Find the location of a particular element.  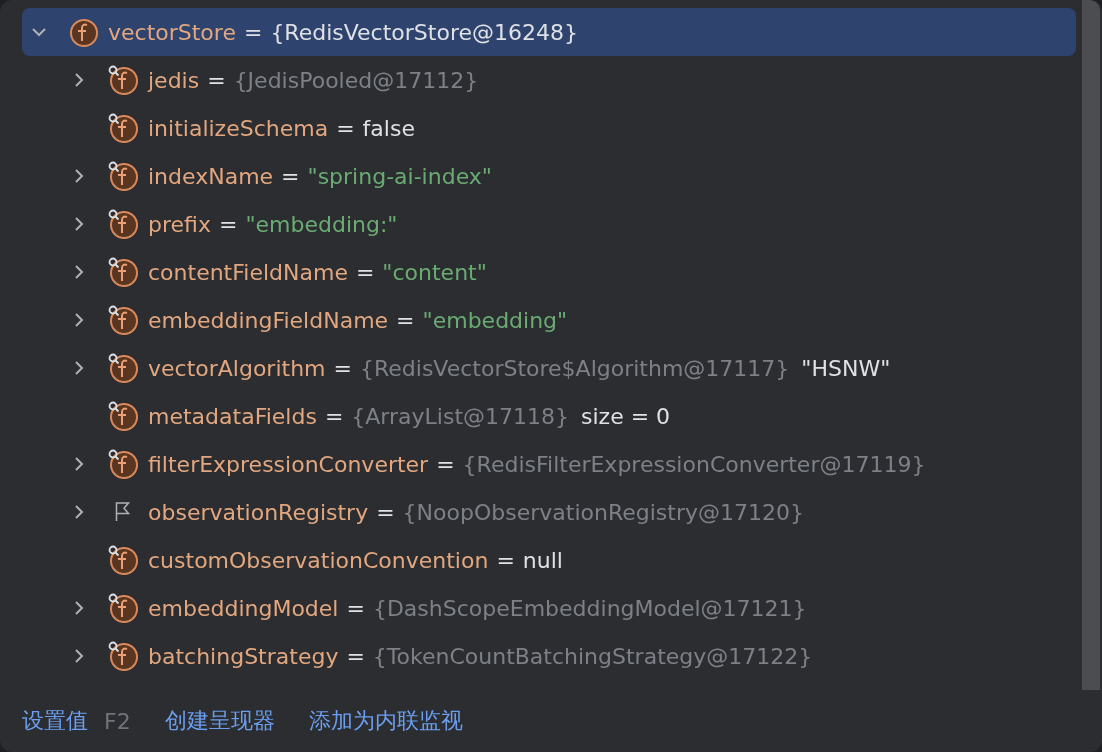

variable-name: observationRegistry is located at coordinates (258, 512).